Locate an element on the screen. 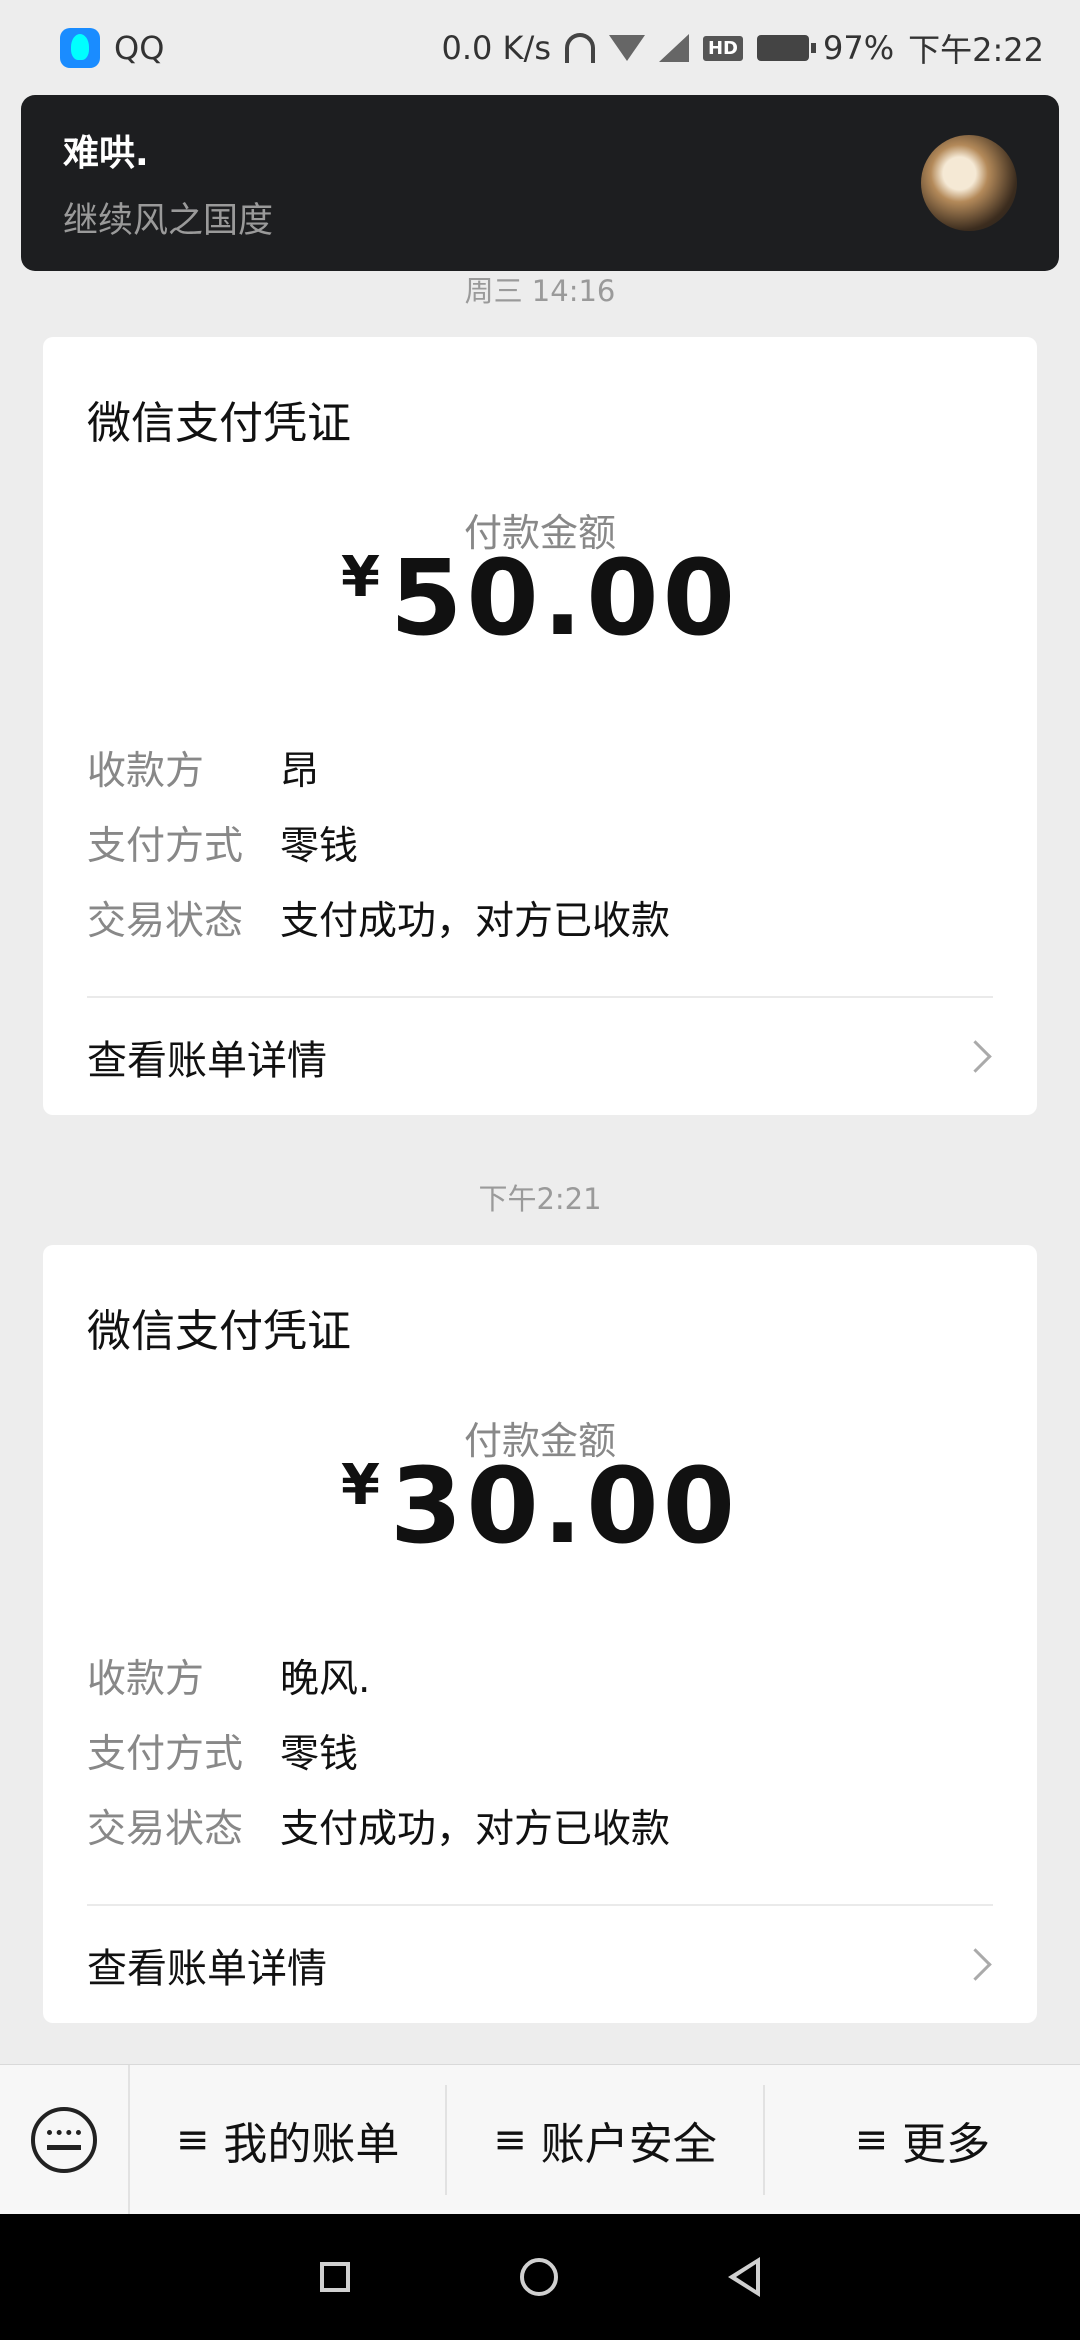  menu-label: 更多 is located at coordinates (946, 2144).